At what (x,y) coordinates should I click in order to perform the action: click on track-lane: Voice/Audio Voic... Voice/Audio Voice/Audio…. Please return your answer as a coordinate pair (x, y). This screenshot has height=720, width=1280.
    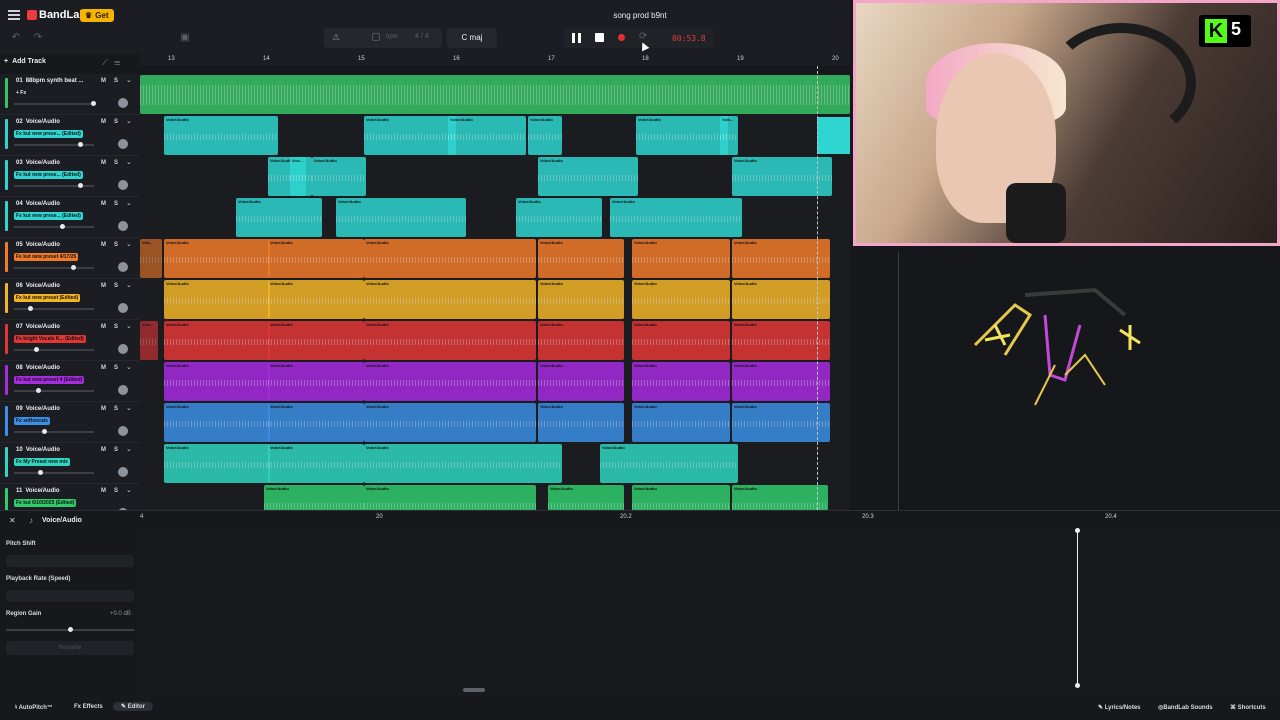
    Looking at the image, I should click on (495, 176).